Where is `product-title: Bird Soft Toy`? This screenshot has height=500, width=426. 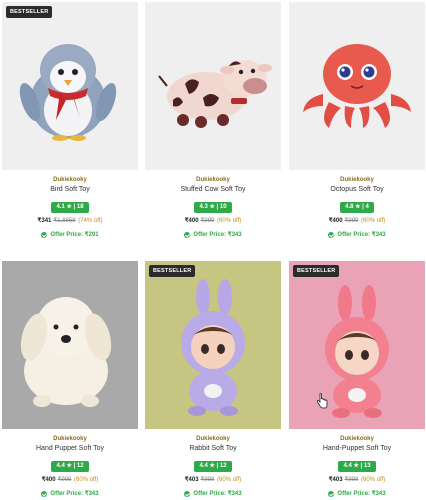
product-title: Bird Soft Toy is located at coordinates (70, 190).